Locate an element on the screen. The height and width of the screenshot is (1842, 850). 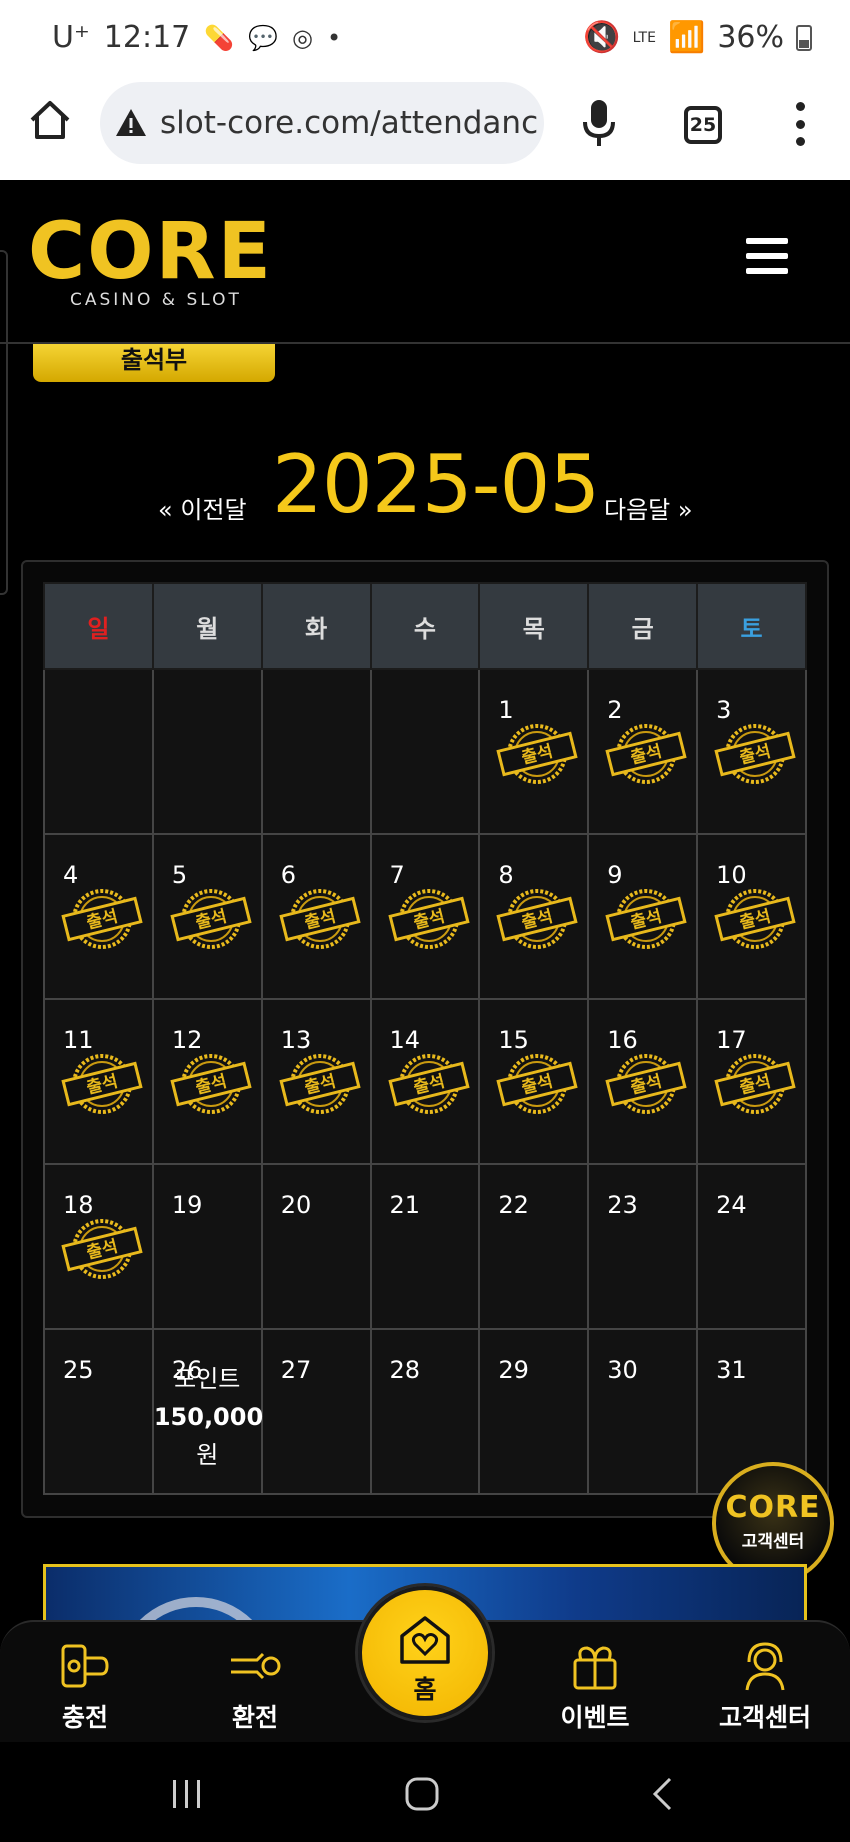
nav-home-label: 홈 is located at coordinates (425, 1689).